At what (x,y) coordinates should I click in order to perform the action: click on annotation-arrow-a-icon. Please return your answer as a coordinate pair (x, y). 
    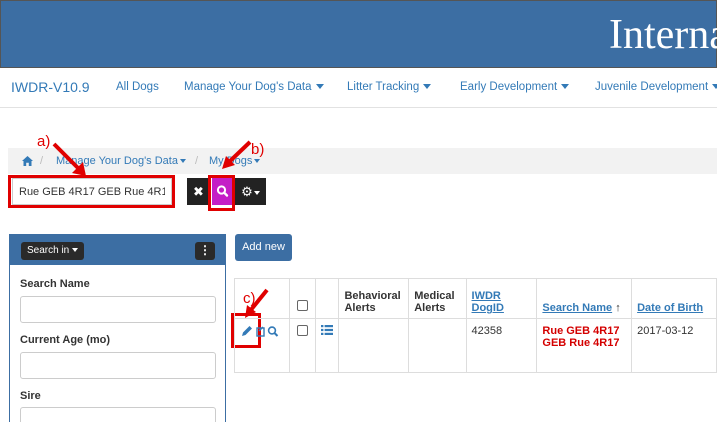
    Looking at the image, I should click on (69, 159).